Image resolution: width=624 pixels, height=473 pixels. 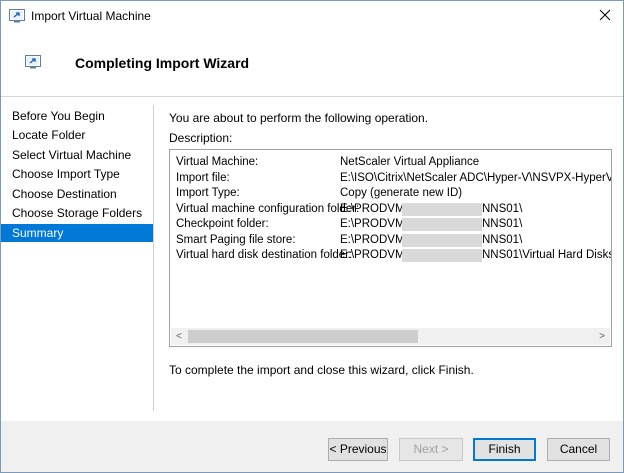 I want to click on nav-item-before-you-begin: Before You Begin, so click(x=77, y=116).